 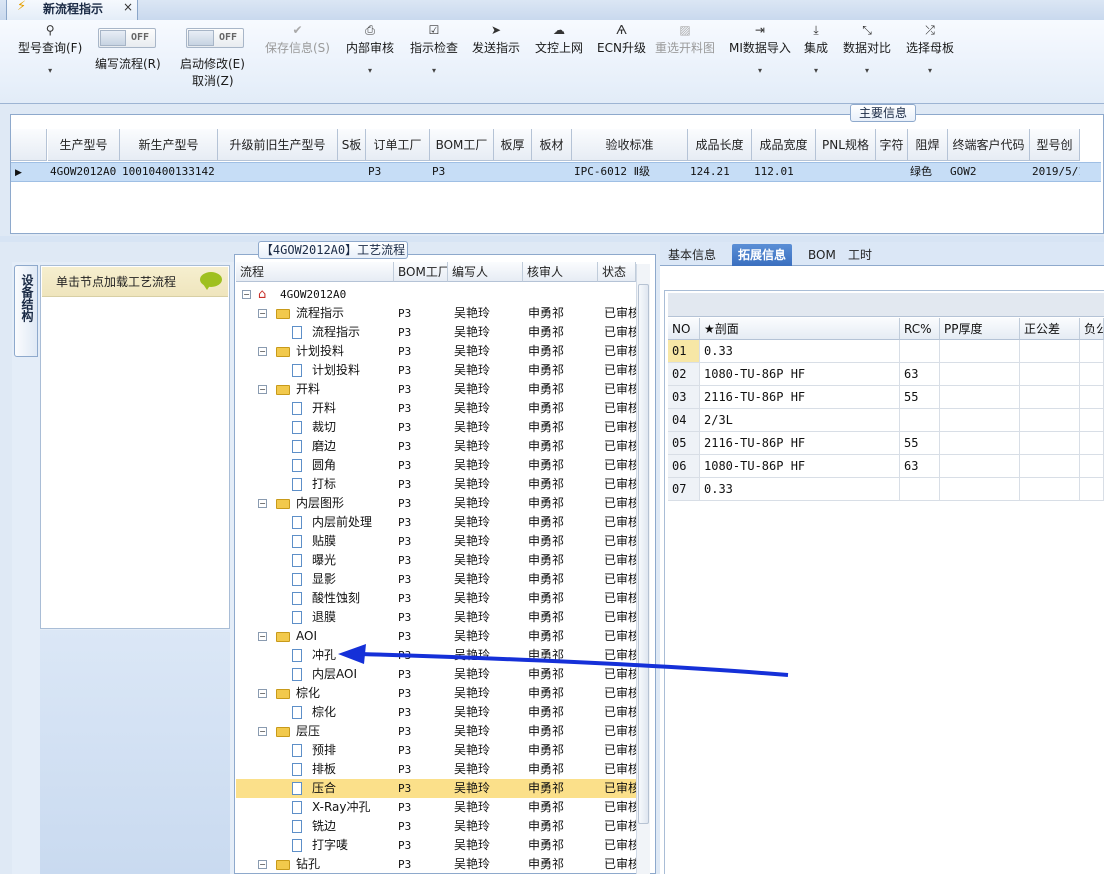 I want to click on doc-control-online-button: ☁ 文控上网, so click(x=559, y=39).